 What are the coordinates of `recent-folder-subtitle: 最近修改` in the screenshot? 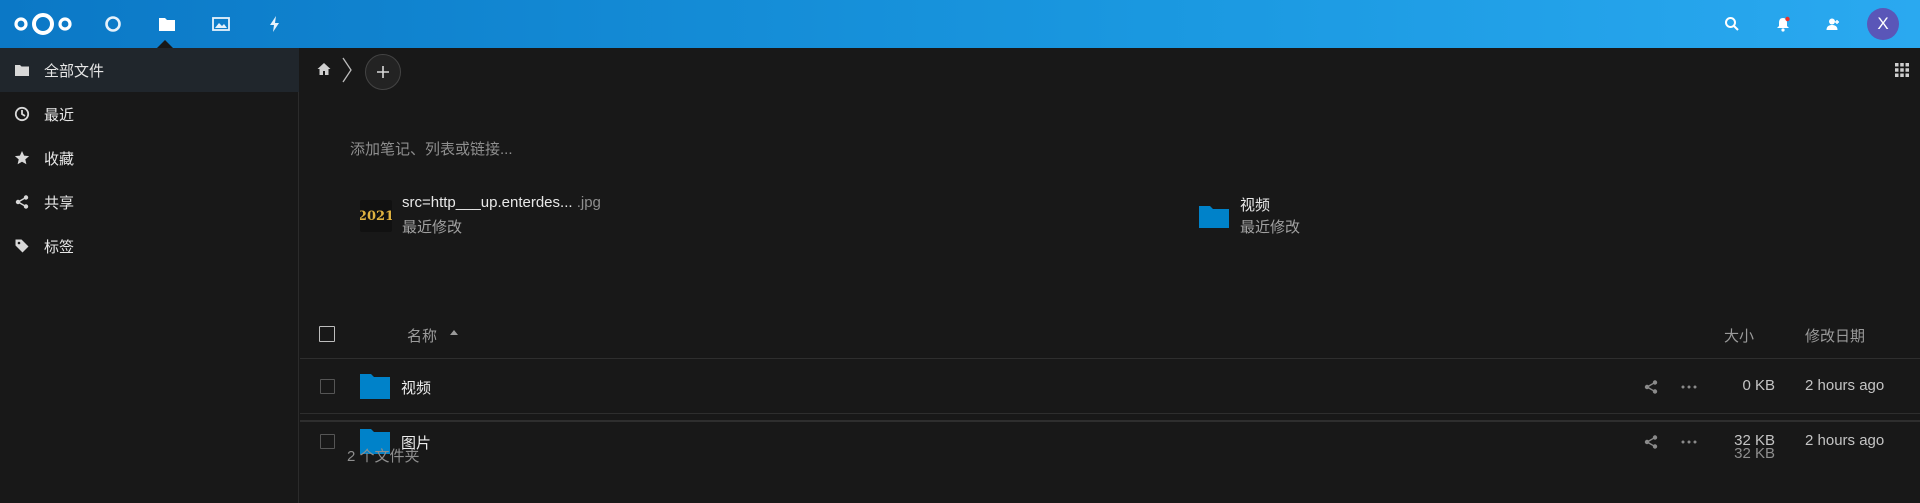 It's located at (1270, 227).